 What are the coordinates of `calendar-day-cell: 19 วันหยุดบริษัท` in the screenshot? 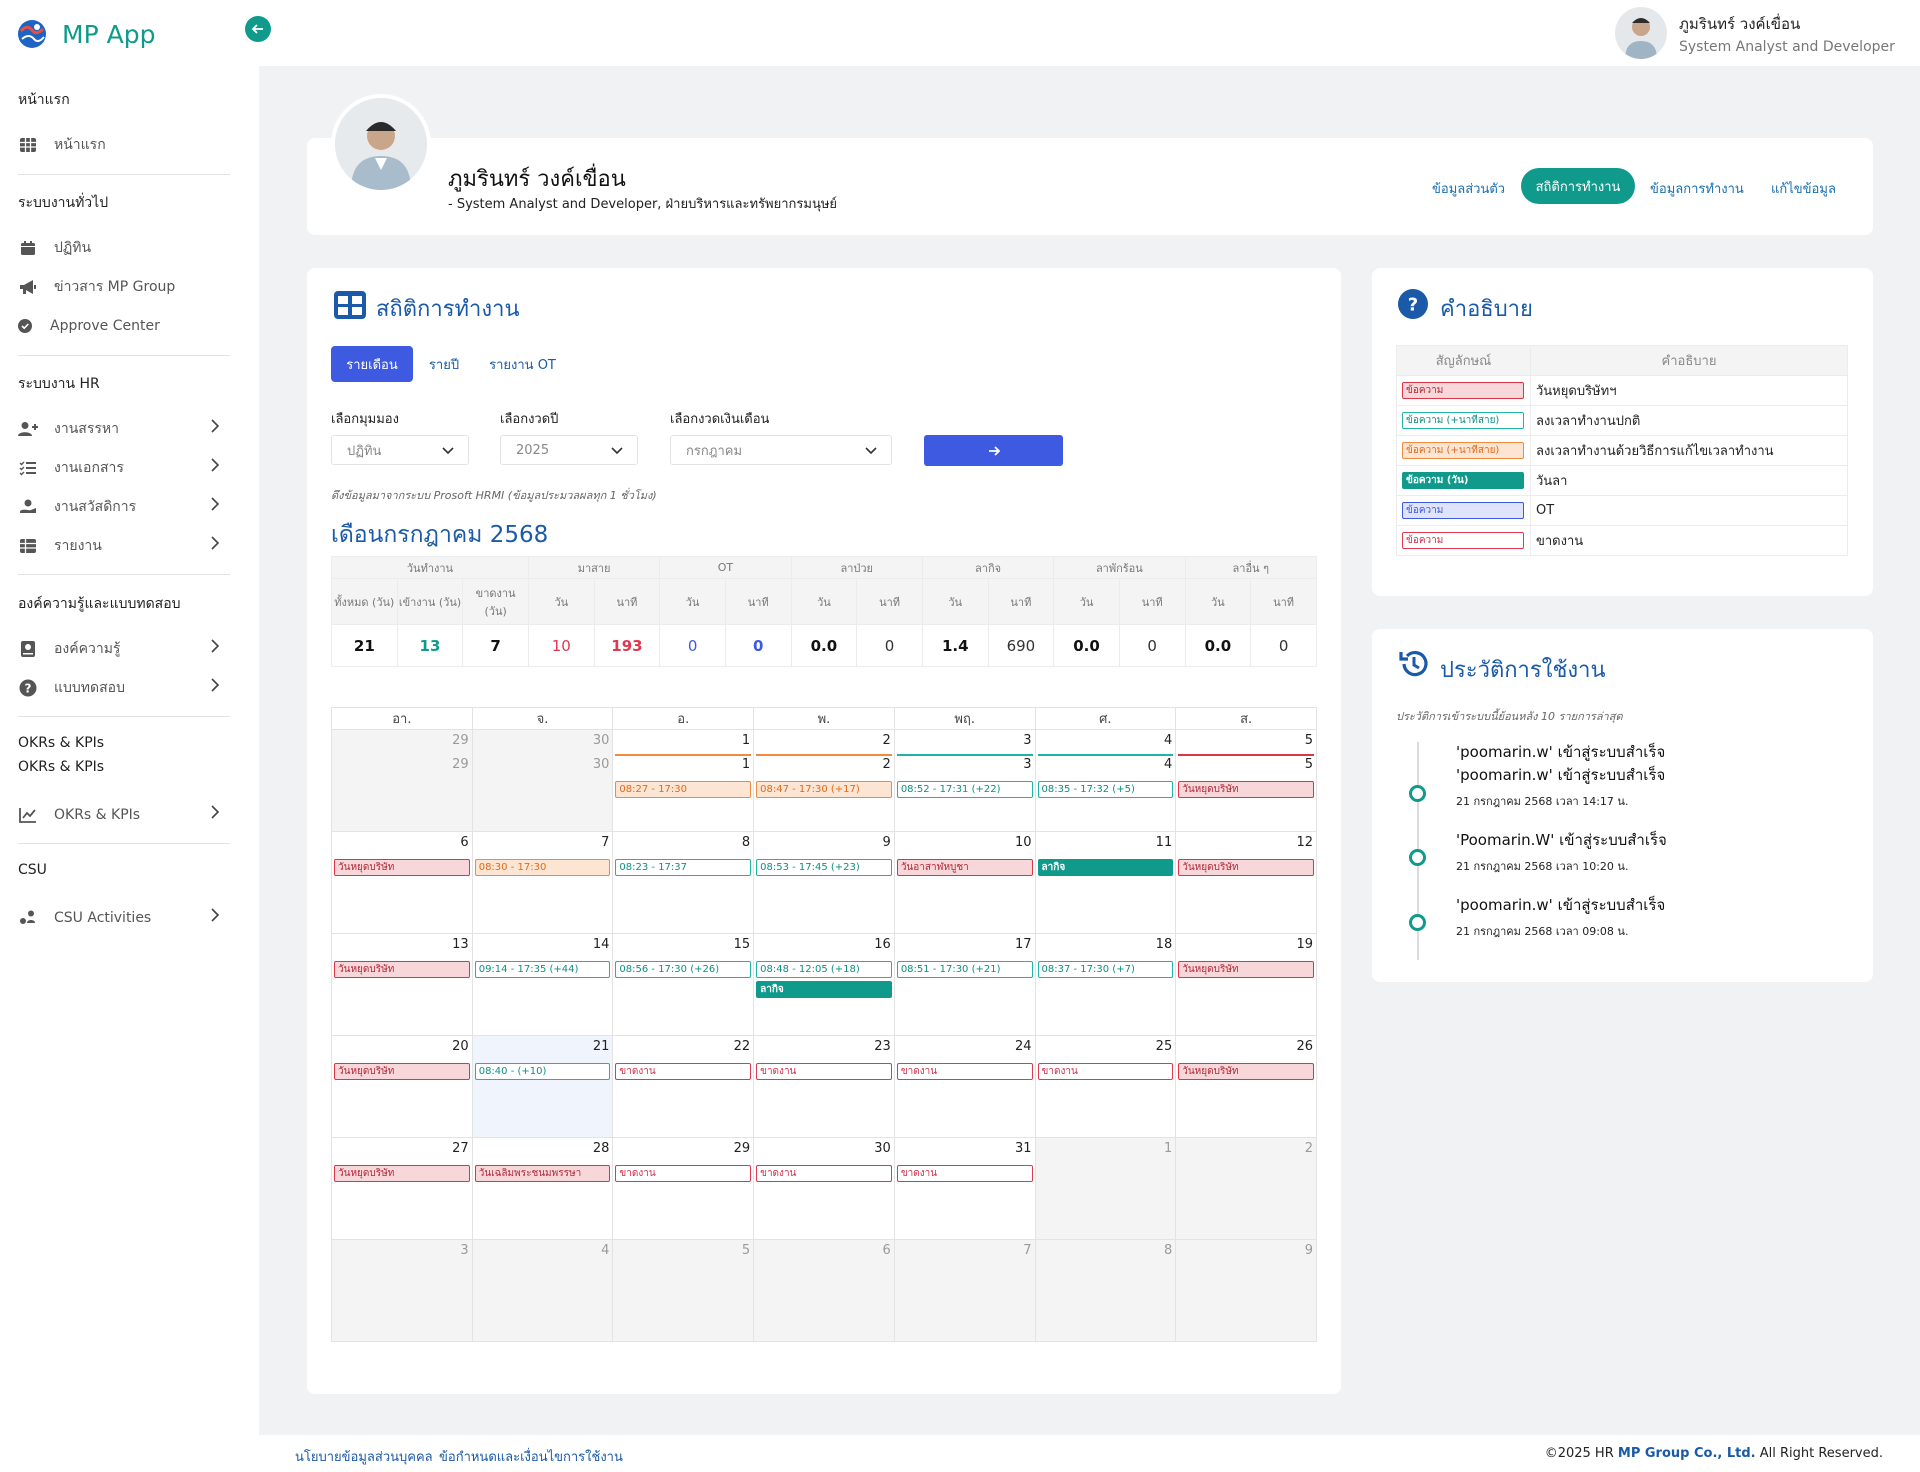 It's located at (1246, 984).